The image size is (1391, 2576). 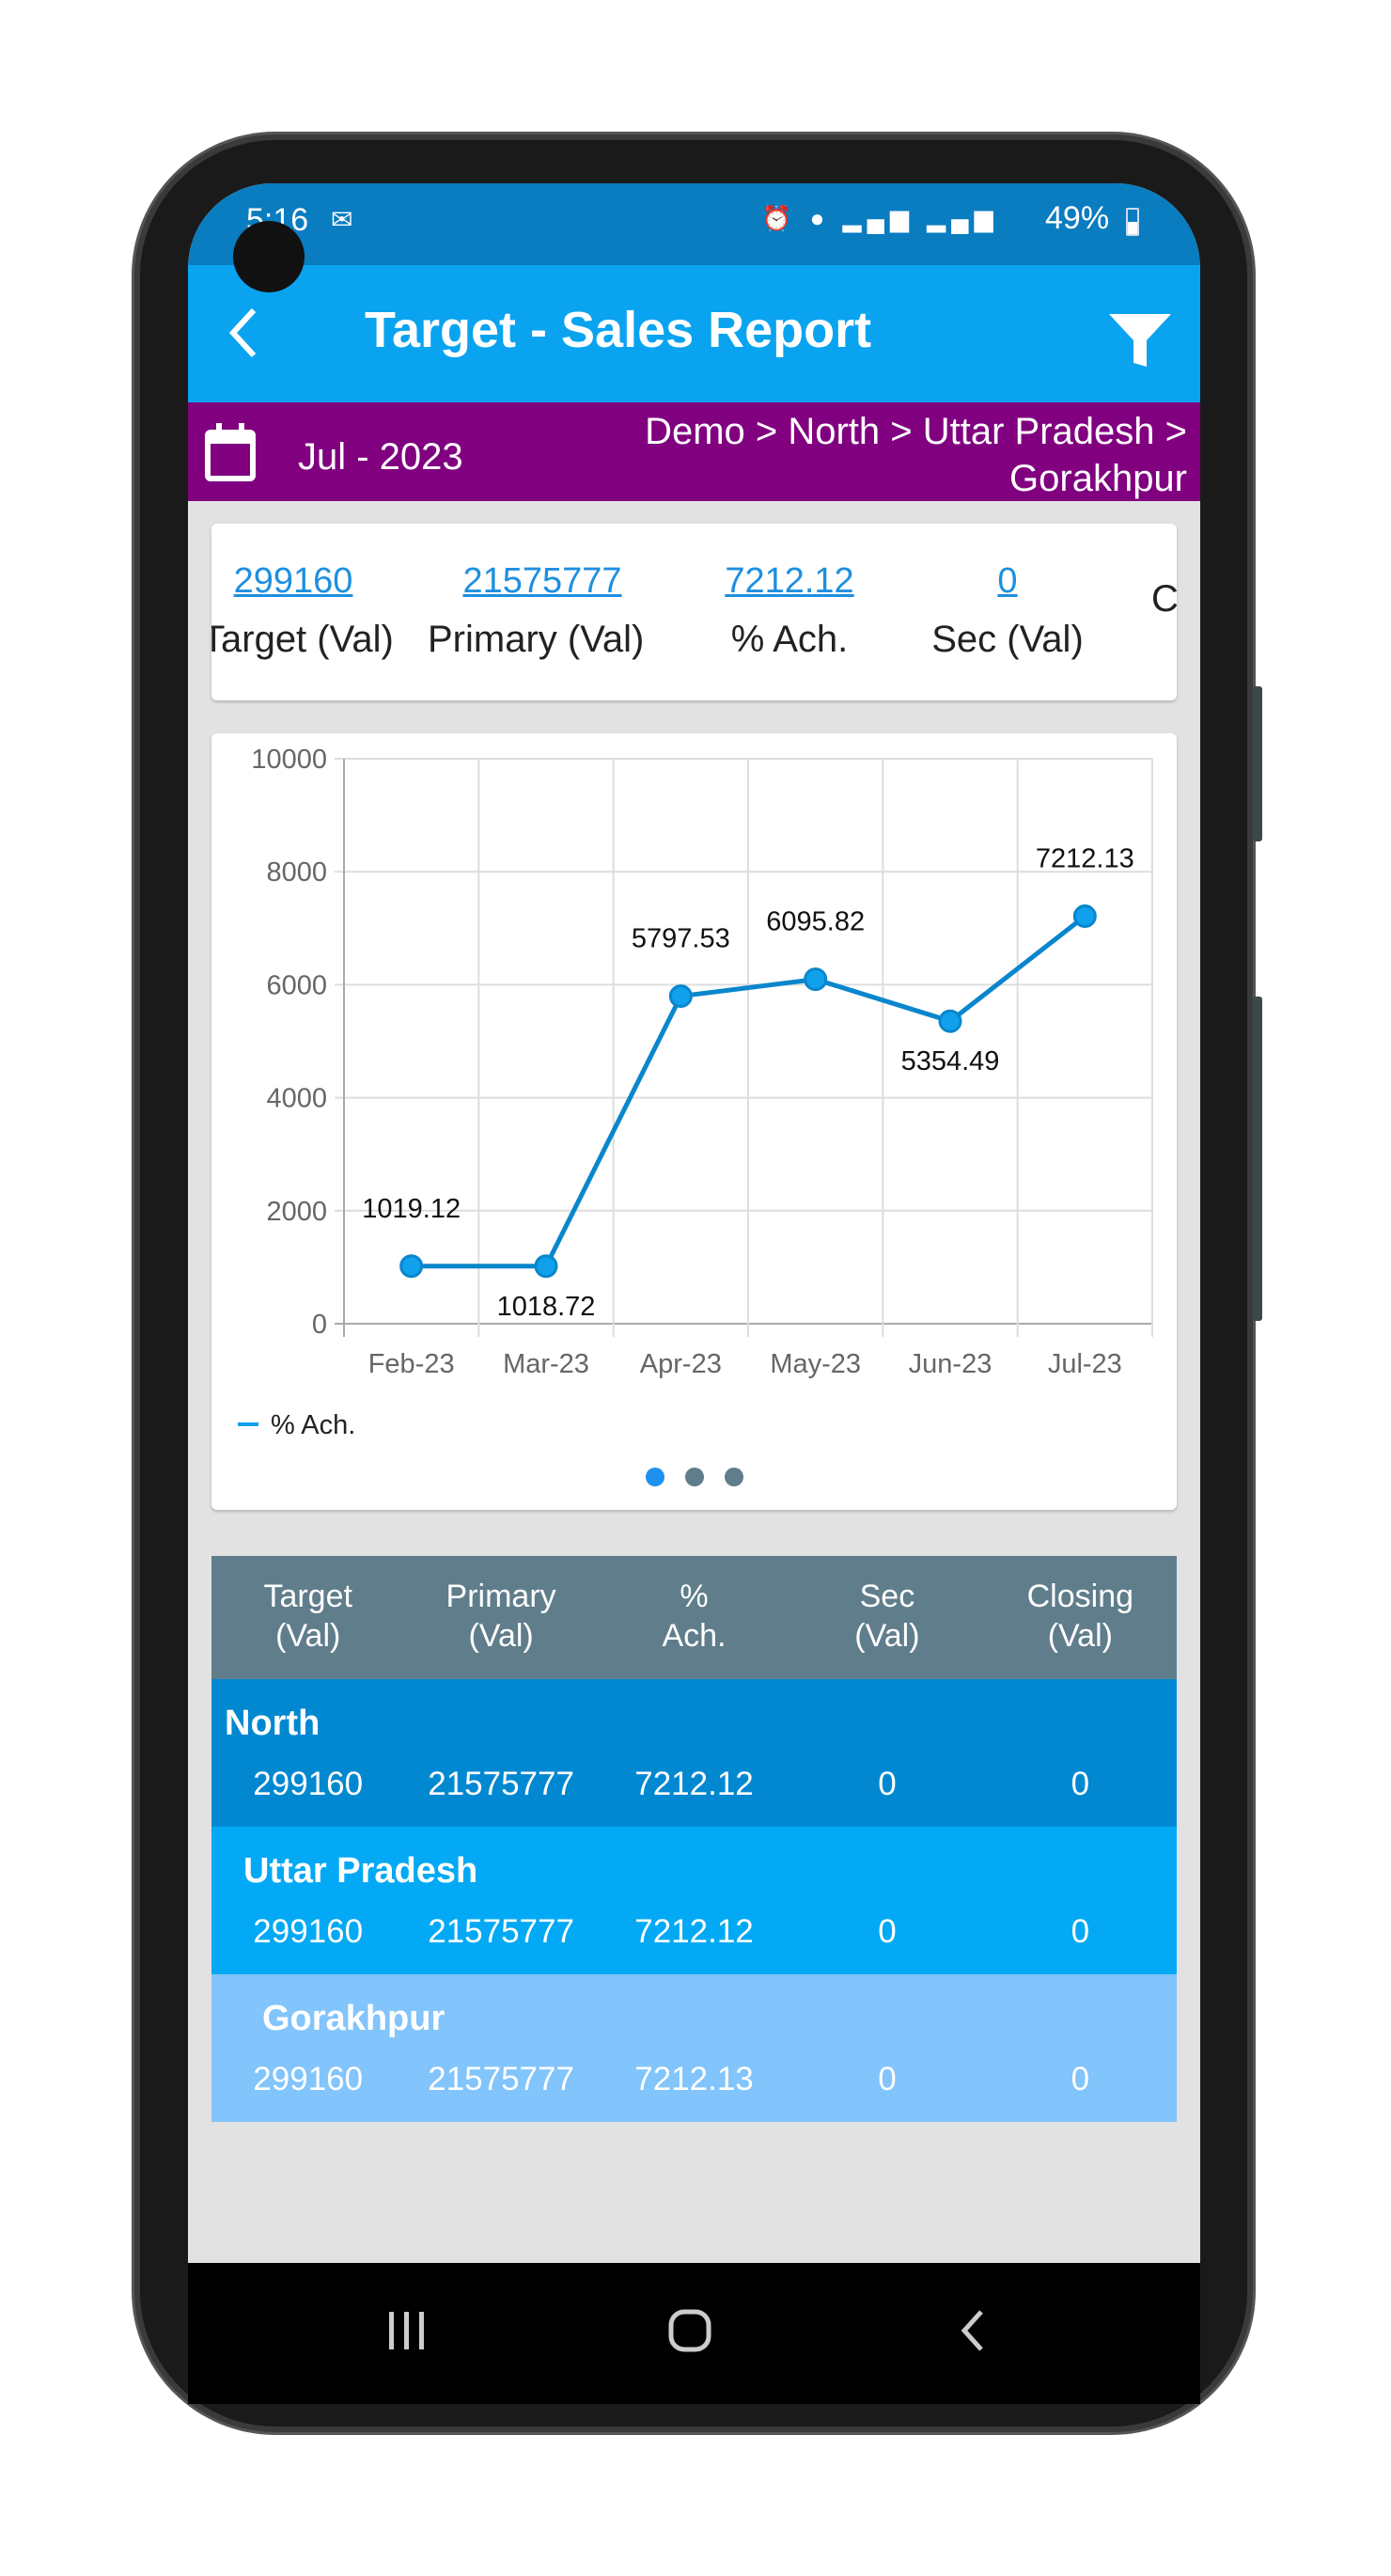 What do you see at coordinates (887, 1597) in the screenshot?
I see `column-header-line: Sec` at bounding box center [887, 1597].